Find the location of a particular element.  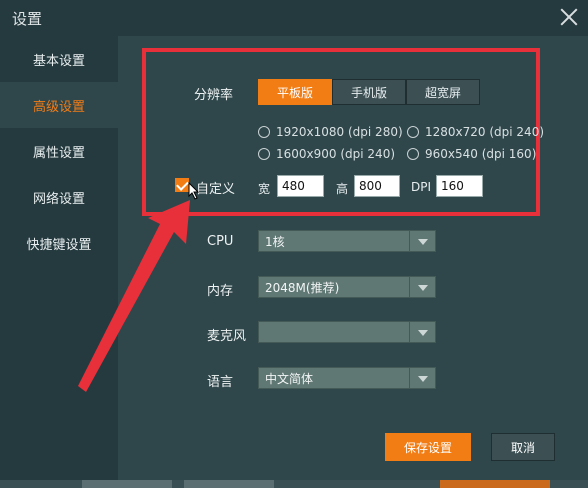

memory-label: 内存 is located at coordinates (220, 291).